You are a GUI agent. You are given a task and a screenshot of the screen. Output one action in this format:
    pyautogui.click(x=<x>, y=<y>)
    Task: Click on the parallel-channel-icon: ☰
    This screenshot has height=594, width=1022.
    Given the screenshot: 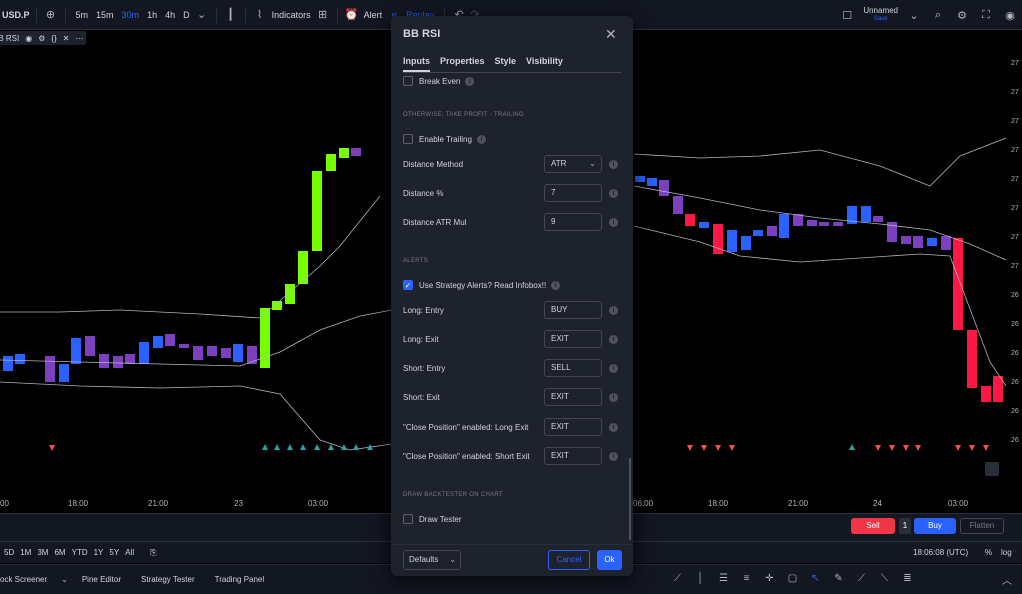 What is the action you would take?
    pyautogui.click(x=723, y=578)
    